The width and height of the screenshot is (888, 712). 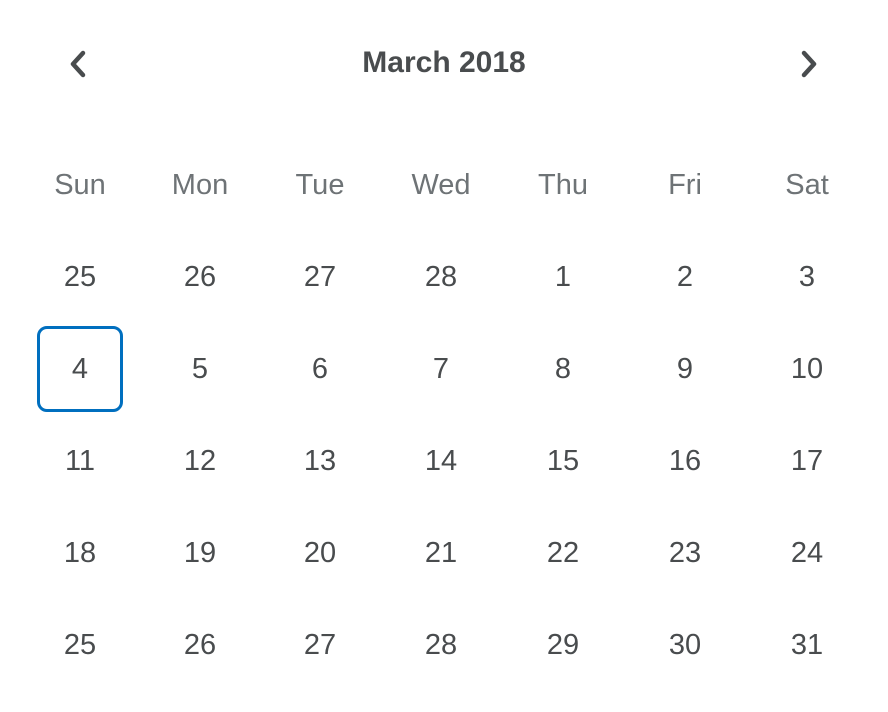 I want to click on day-cell: 13, so click(x=320, y=461).